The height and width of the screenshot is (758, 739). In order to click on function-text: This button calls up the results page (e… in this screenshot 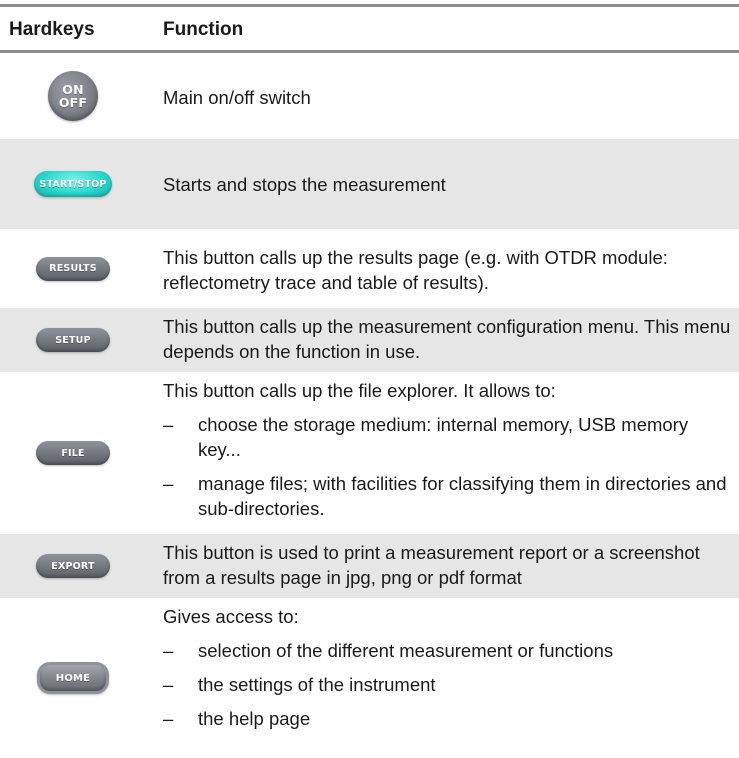, I will do `click(415, 270)`.